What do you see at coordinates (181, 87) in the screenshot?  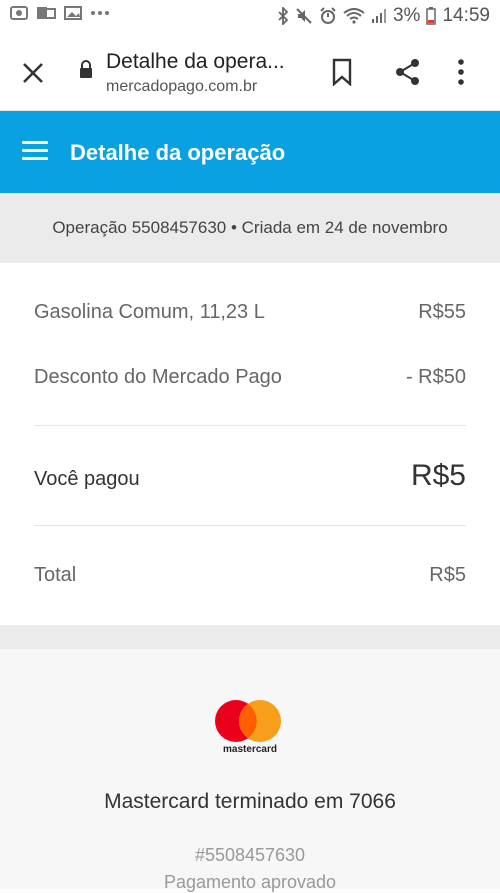 I see `browser-url: mercadopago.com.br` at bounding box center [181, 87].